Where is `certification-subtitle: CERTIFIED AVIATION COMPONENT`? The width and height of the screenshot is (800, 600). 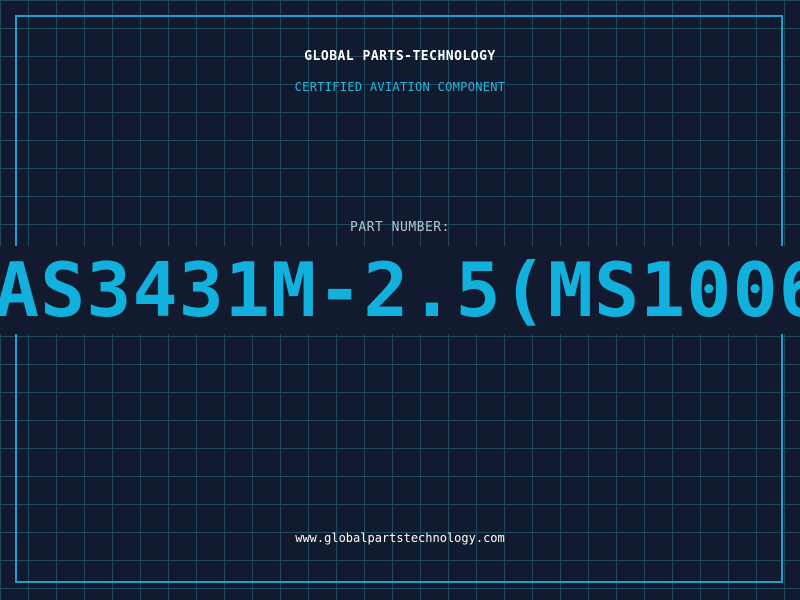
certification-subtitle: CERTIFIED AVIATION COMPONENT is located at coordinates (400, 87).